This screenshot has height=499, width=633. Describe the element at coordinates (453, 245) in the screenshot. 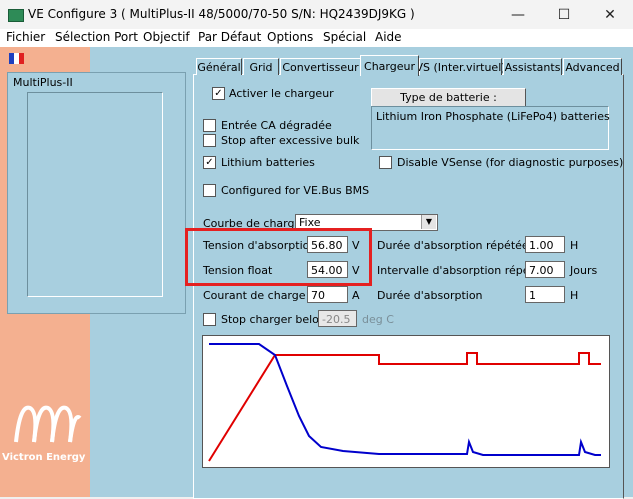

I see `repeated-absorption-time-label: Durée d'absorption répétée` at that location.